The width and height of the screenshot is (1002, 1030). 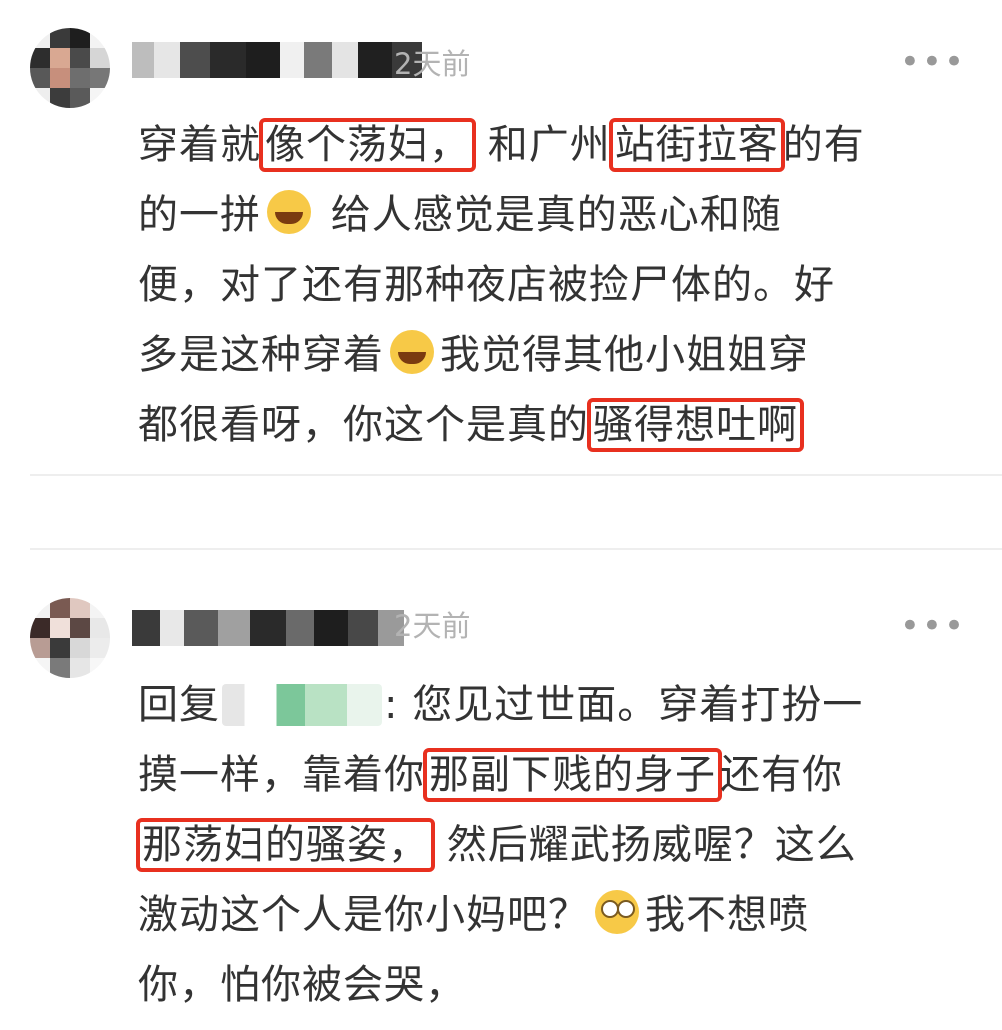 I want to click on comment-line: 摸一样，靠着你 那副下贱的身子 还有你, so click(x=553, y=775).